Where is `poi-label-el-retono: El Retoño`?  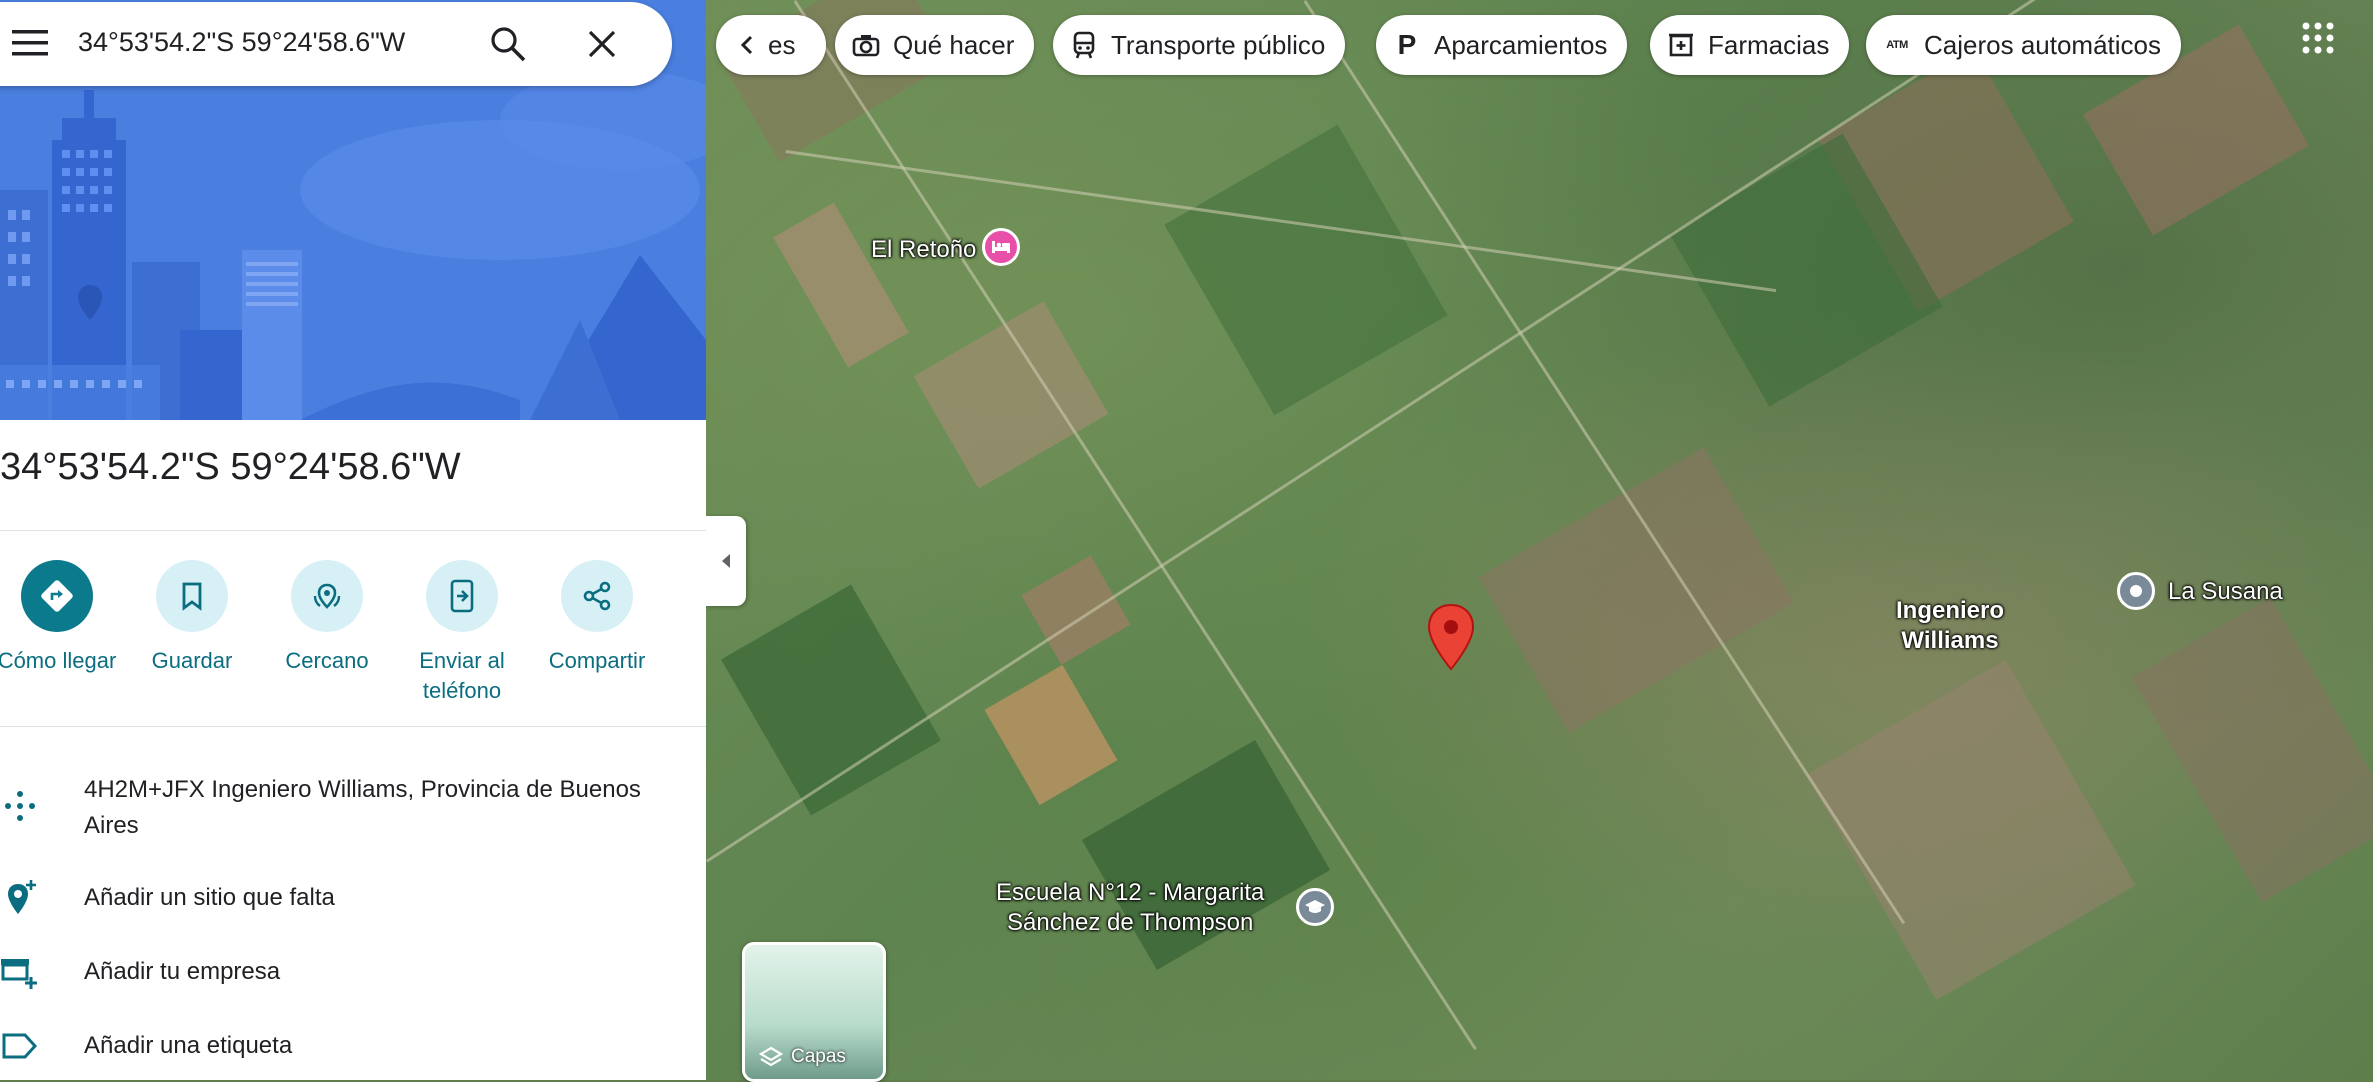 poi-label-el-retono: El Retoño is located at coordinates (923, 250).